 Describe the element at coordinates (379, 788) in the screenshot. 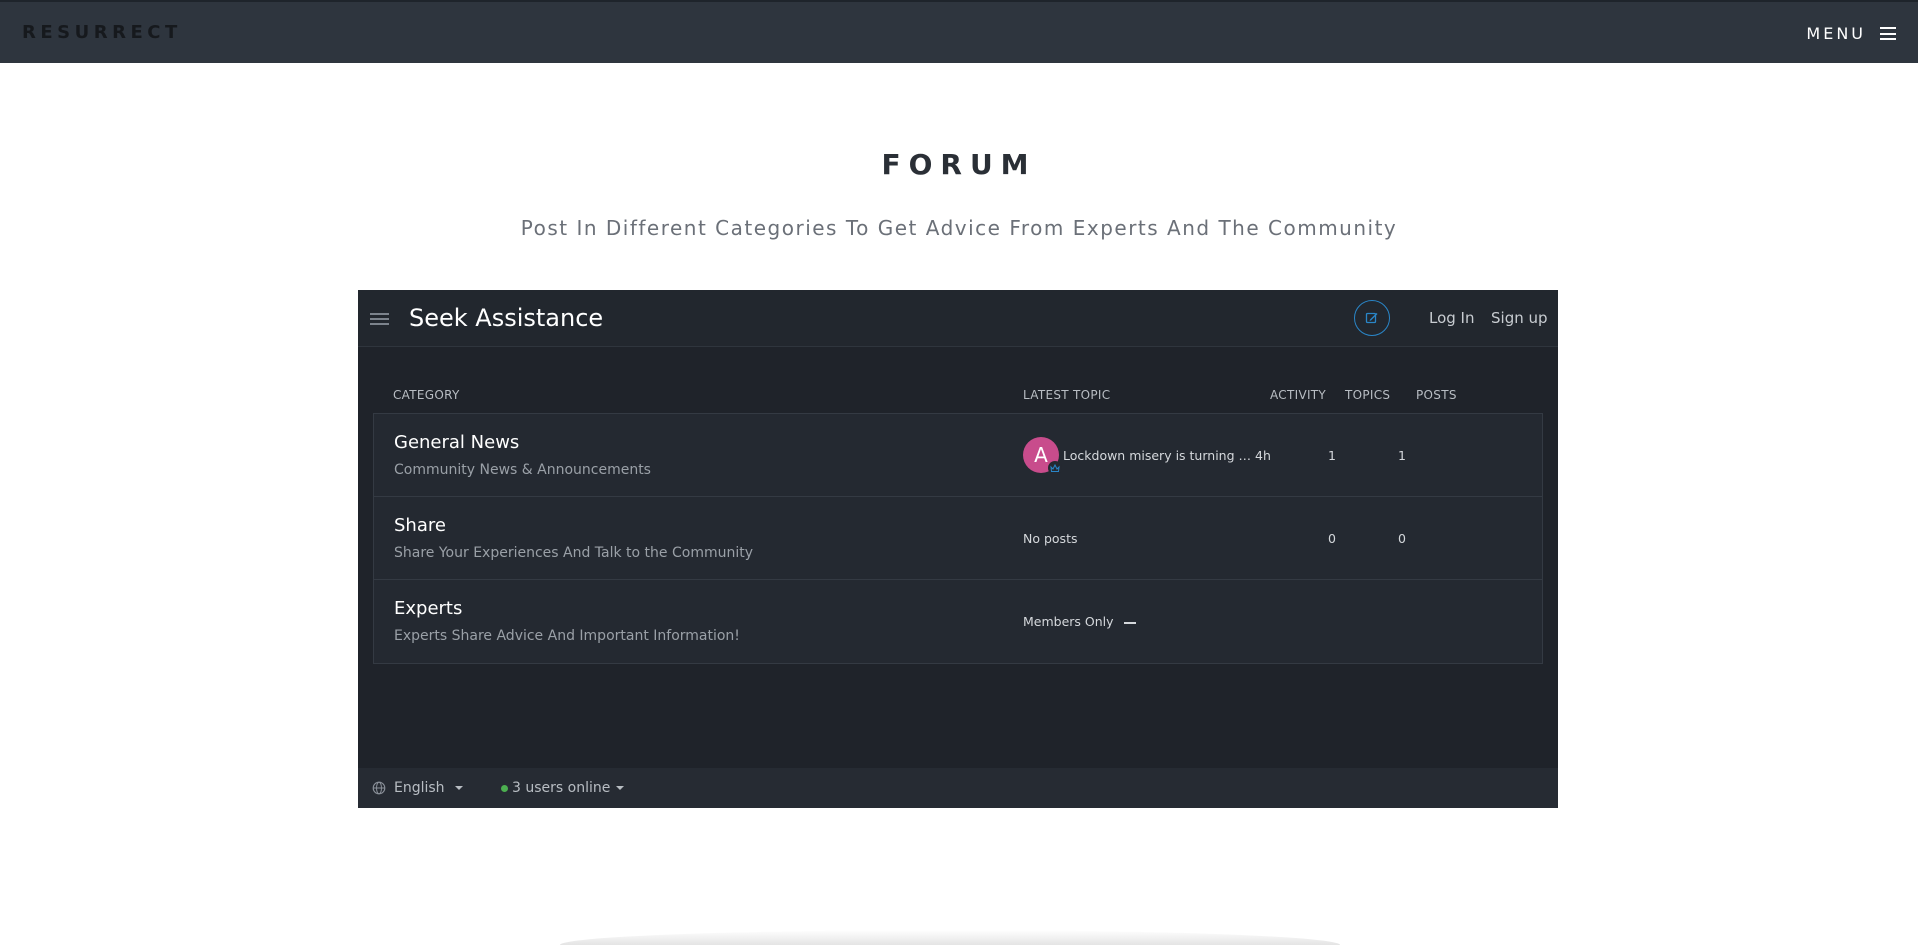

I see `globe-icon` at that location.